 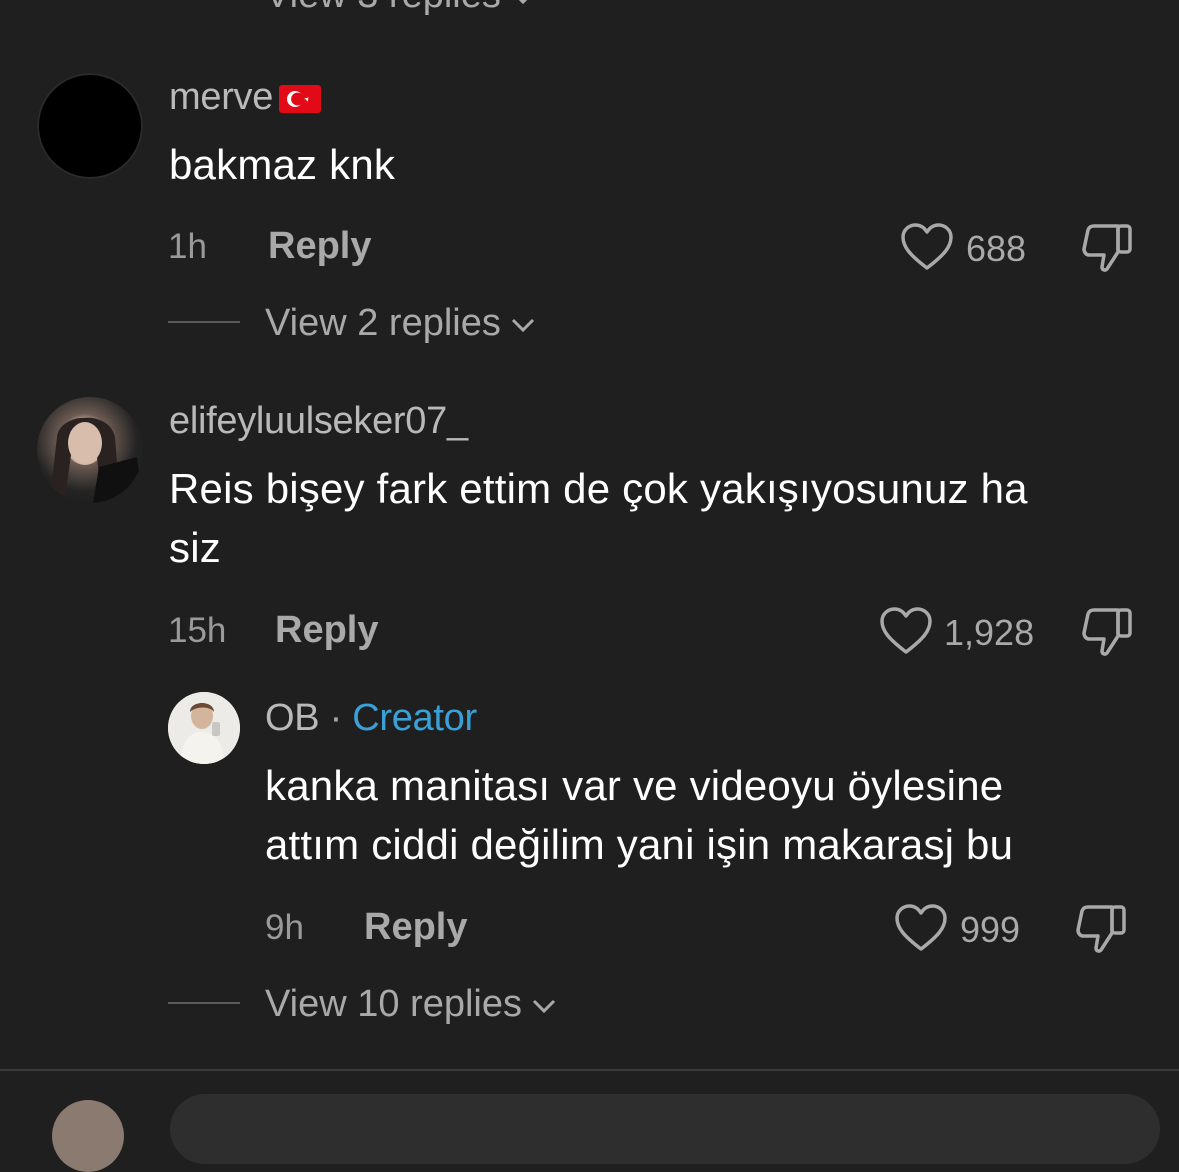 I want to click on like-count: 1,928, so click(x=989, y=632).